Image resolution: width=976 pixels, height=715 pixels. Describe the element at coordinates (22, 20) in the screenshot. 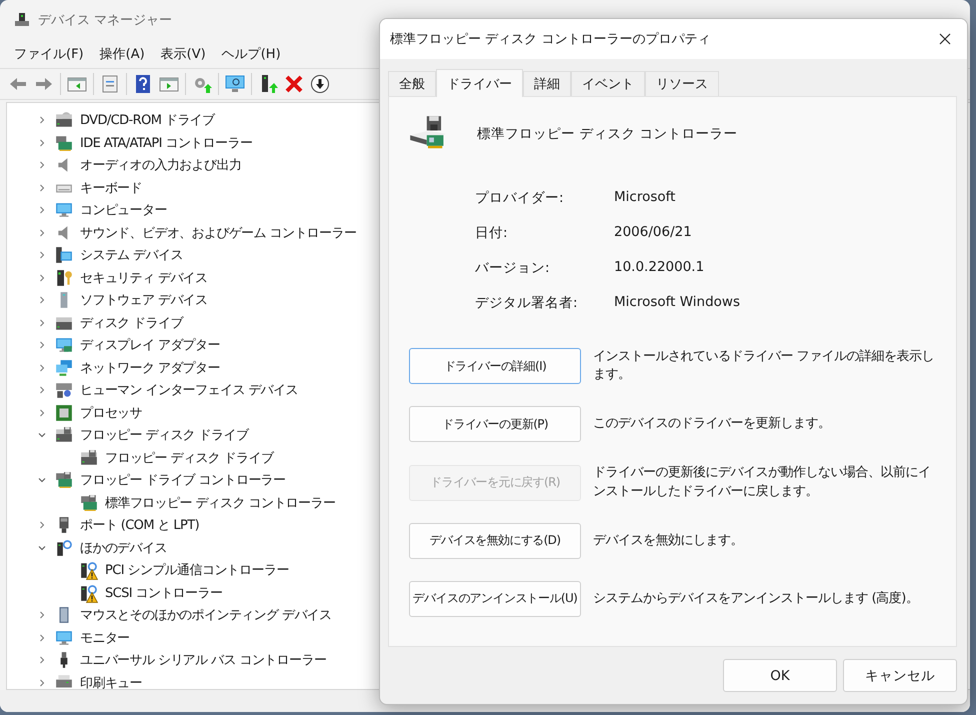

I see `device-manager-icon` at that location.